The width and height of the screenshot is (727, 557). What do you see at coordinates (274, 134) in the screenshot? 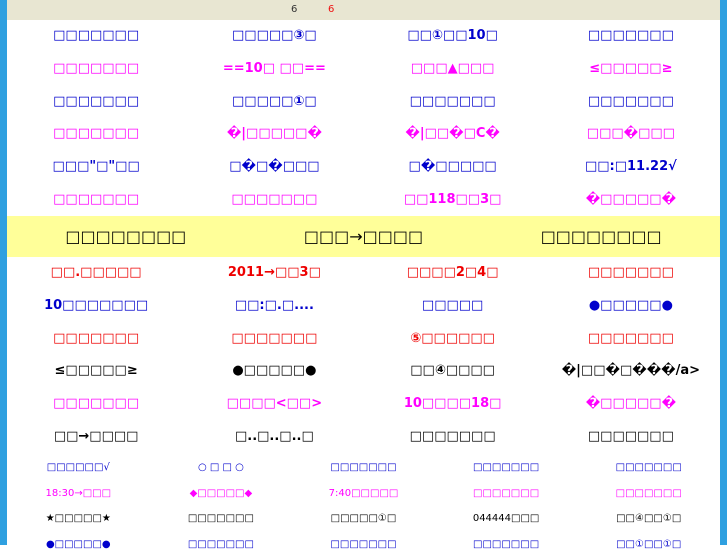
I see `link-item: �|□□□□□�` at bounding box center [274, 134].